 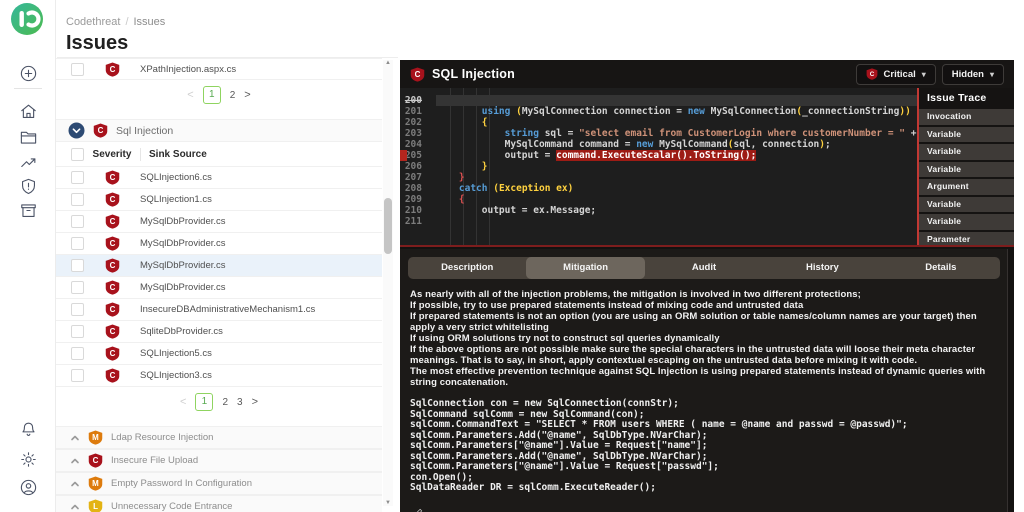 What do you see at coordinates (941, 268) in the screenshot?
I see `tab-details: Details` at bounding box center [941, 268].